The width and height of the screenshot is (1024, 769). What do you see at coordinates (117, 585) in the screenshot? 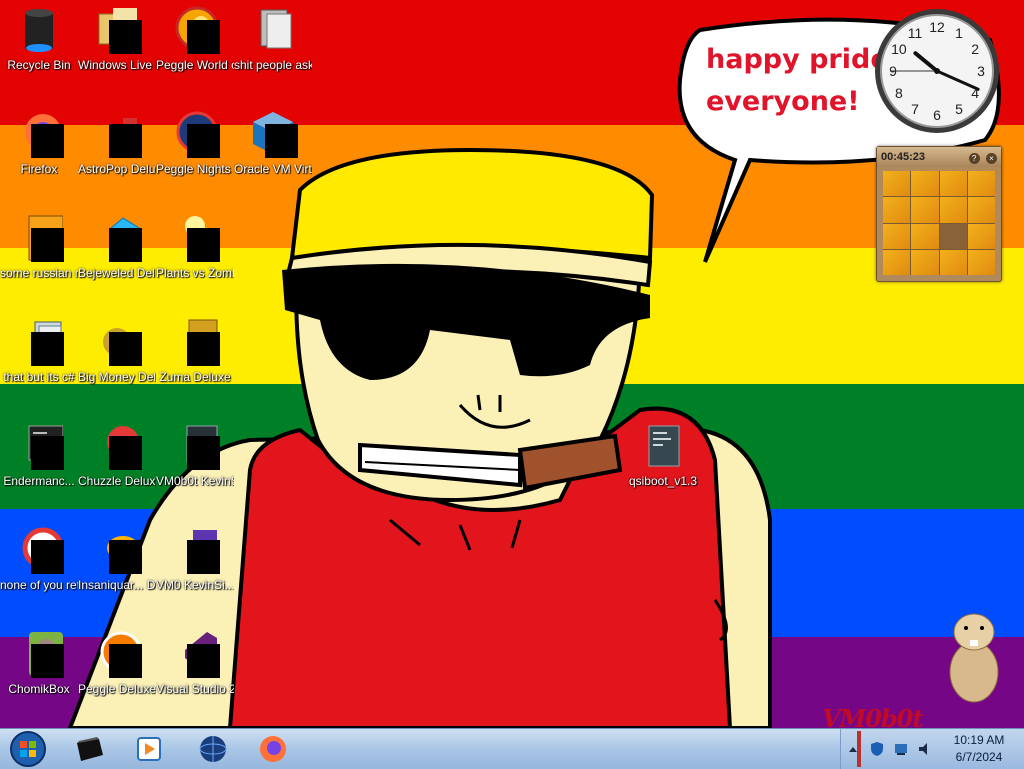
I see `desktop-icon-label: Insaniquar... Deluxe` at bounding box center [117, 585].